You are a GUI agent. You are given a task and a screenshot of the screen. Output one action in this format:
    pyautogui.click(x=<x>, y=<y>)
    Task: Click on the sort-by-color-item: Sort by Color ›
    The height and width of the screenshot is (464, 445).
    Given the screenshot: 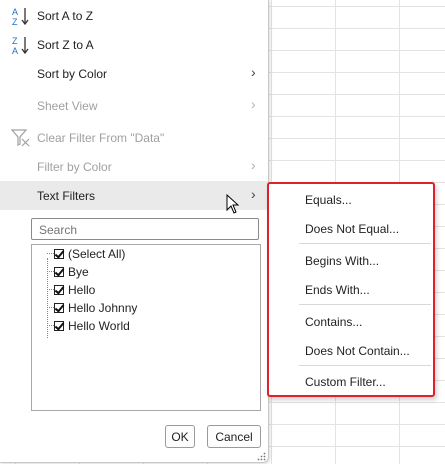 What is the action you would take?
    pyautogui.click(x=134, y=73)
    